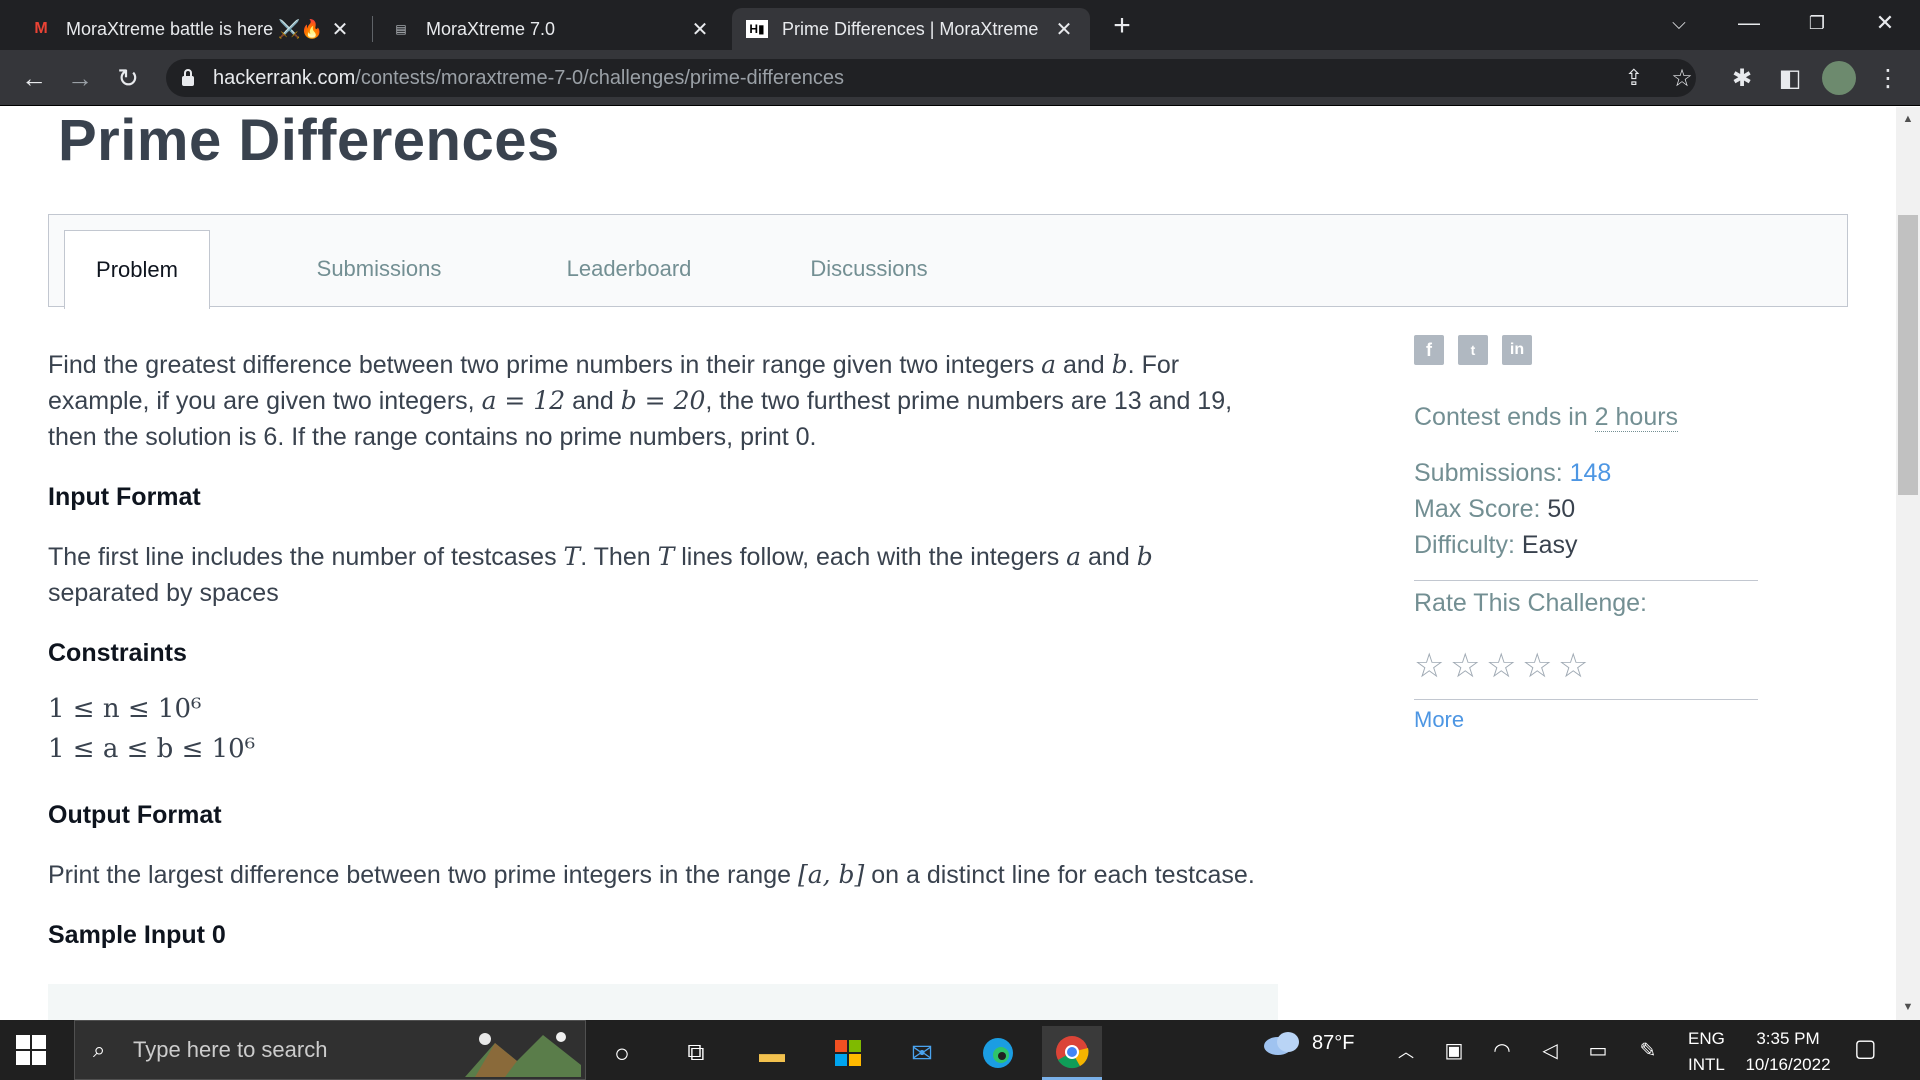 The height and width of the screenshot is (1080, 1920). Describe the element at coordinates (1308, 1043) in the screenshot. I see `weather-widget: 87°F` at that location.